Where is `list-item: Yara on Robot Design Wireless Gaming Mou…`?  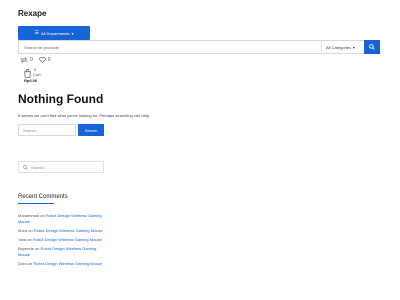 list-item: Yara on Robot Design Wireless Gaming Mou… is located at coordinates (63, 240).